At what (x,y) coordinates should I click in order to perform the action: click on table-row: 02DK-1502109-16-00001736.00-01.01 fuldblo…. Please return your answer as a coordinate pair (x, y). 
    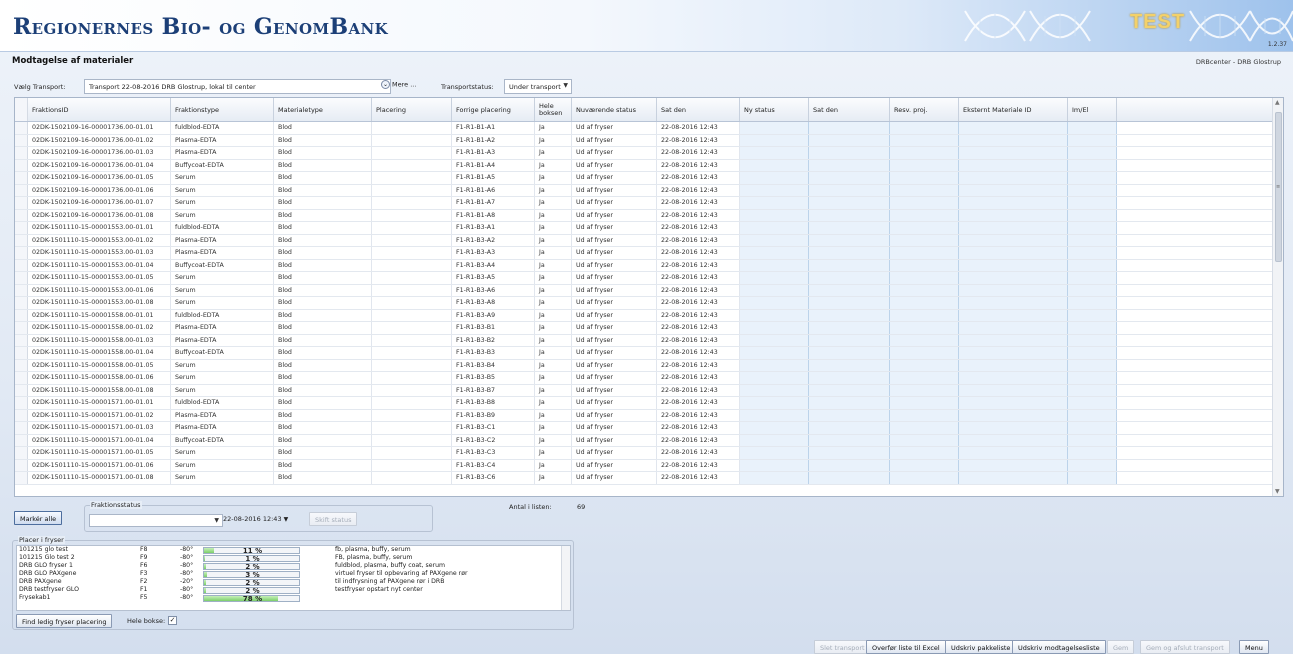
    Looking at the image, I should click on (644, 128).